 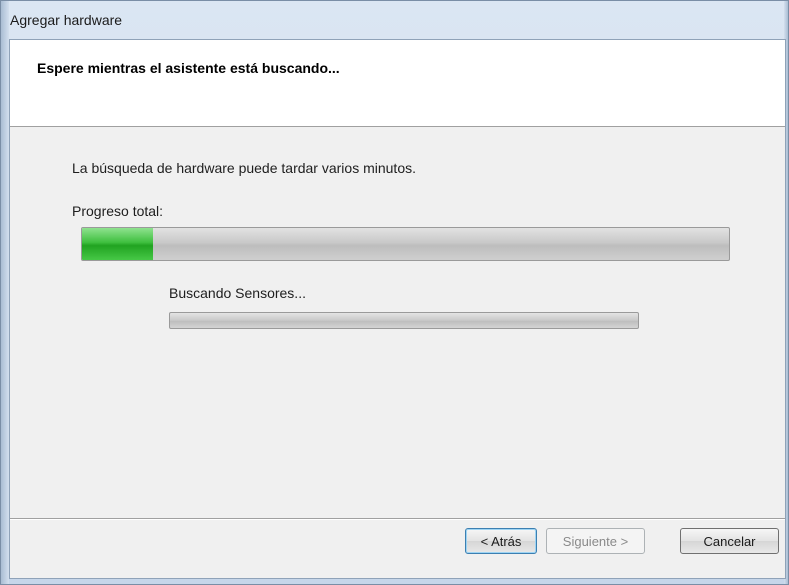 What do you see at coordinates (397, 519) in the screenshot?
I see `footer-divider` at bounding box center [397, 519].